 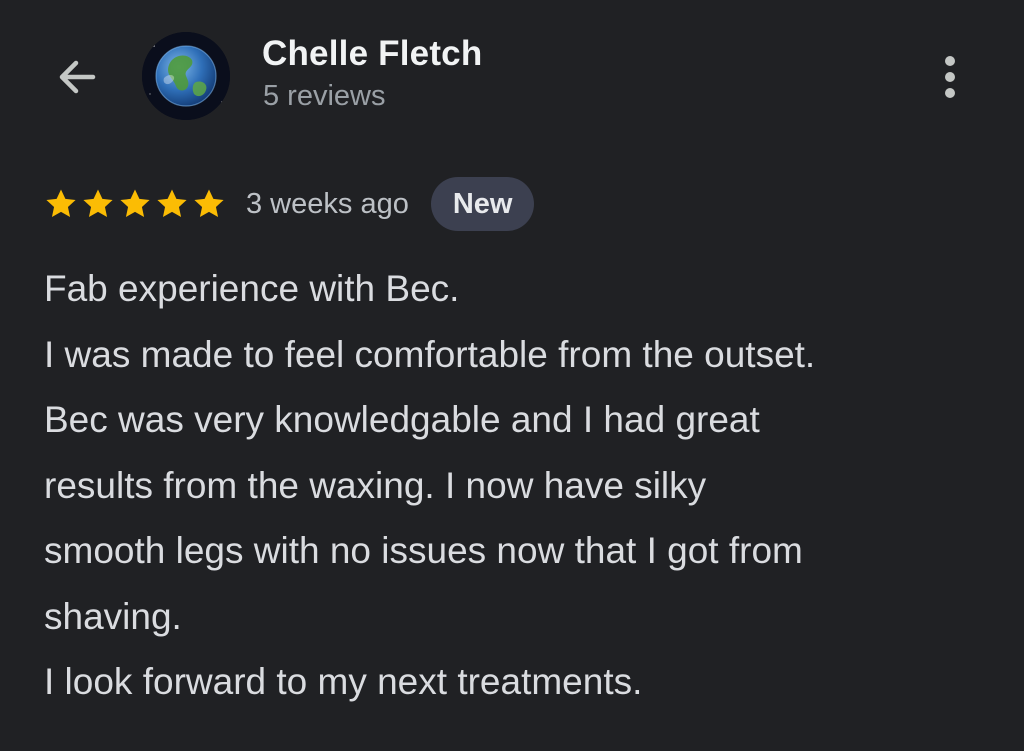 I want to click on more-vert-icon, so click(x=950, y=77).